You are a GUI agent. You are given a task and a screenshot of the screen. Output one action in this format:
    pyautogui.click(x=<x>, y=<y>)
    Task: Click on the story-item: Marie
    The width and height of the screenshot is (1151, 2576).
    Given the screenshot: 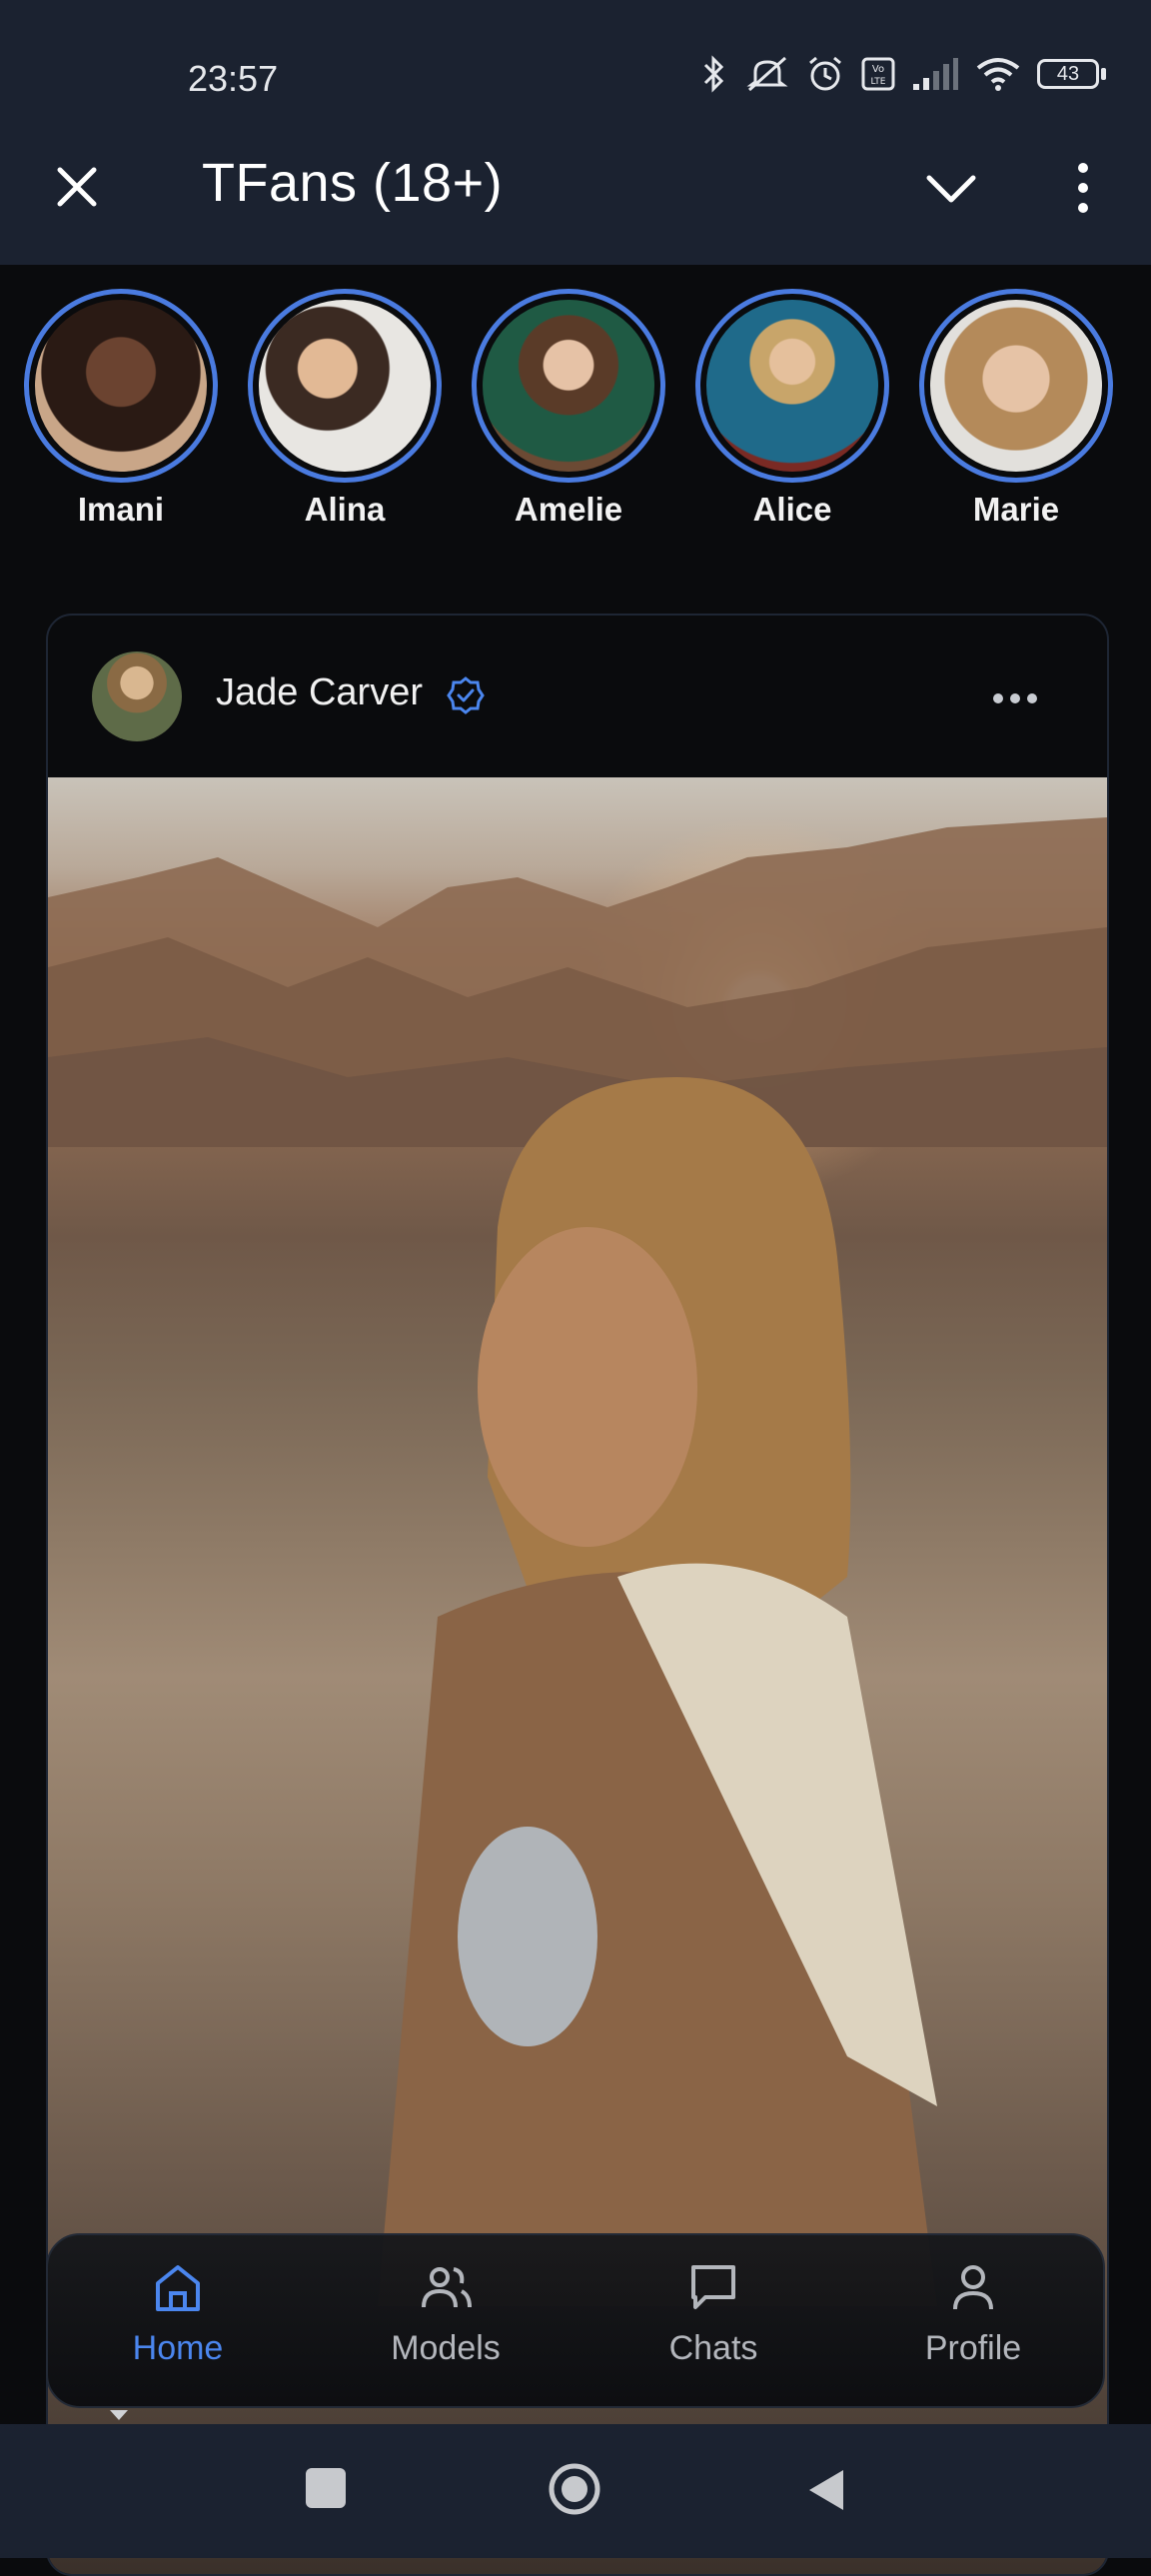 What is the action you would take?
    pyautogui.click(x=1016, y=409)
    